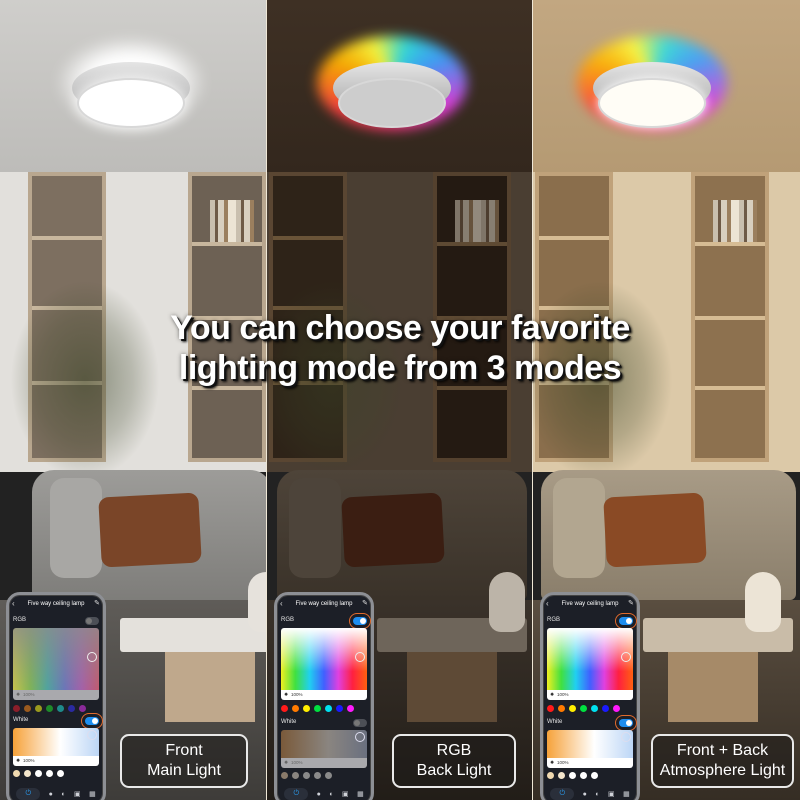  I want to click on panel-divider, so click(266, 400).